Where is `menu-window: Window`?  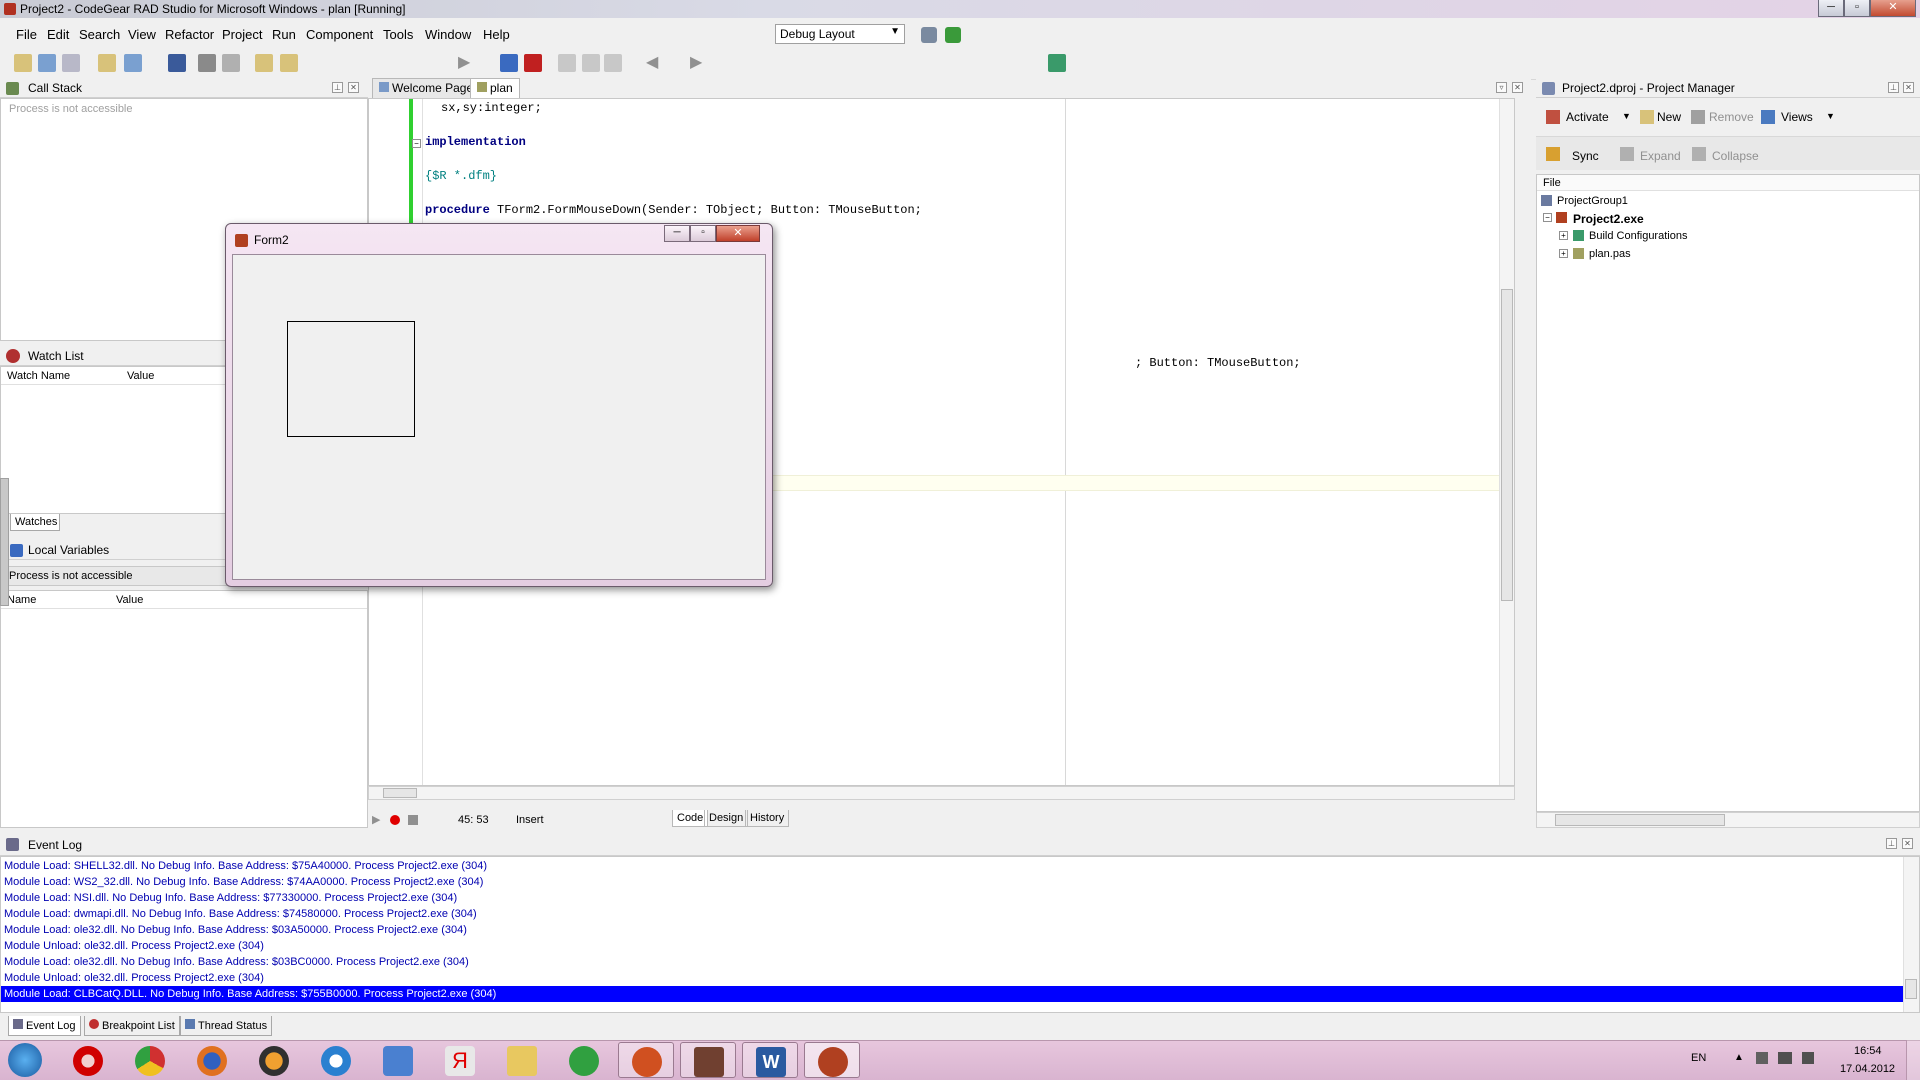
menu-window: Window is located at coordinates (448, 34).